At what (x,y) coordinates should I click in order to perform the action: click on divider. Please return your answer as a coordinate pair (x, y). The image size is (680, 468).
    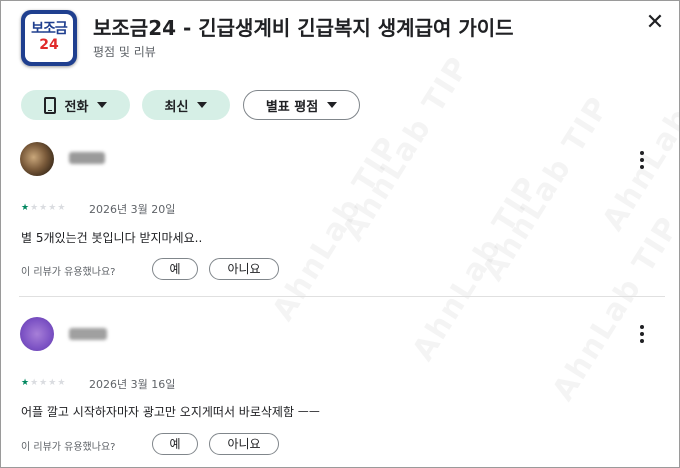
    Looking at the image, I should click on (342, 296).